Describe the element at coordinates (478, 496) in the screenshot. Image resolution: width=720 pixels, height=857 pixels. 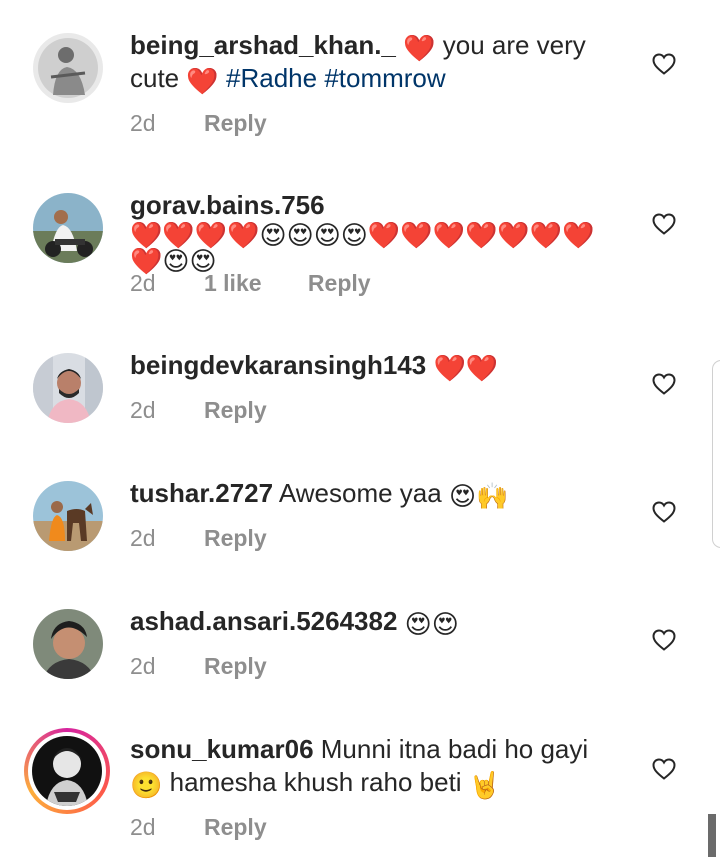
I see `emoji-text: 😍🙌` at that location.